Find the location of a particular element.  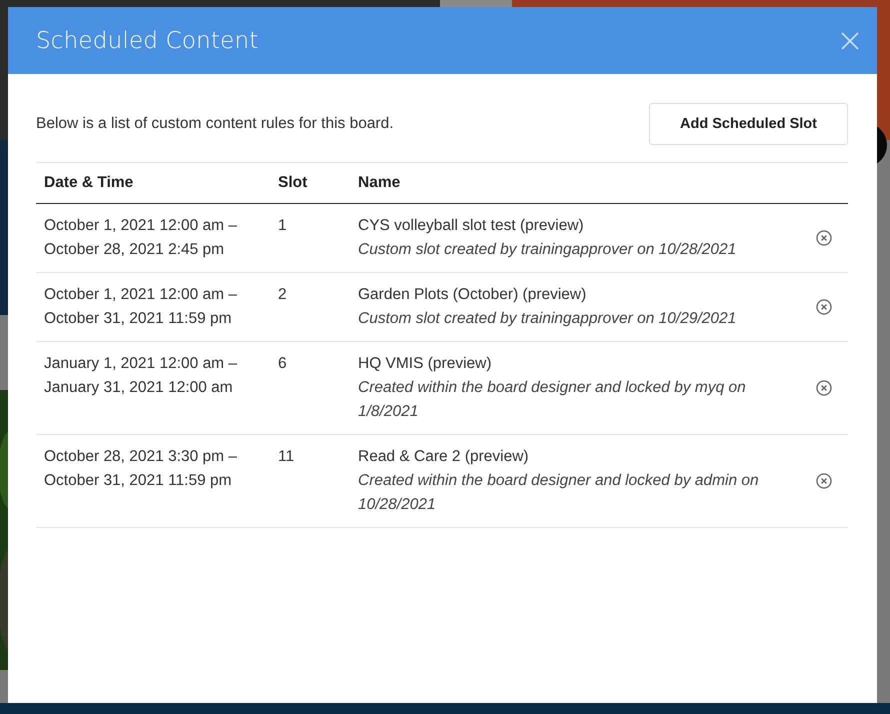

column-header: Name is located at coordinates (379, 182).